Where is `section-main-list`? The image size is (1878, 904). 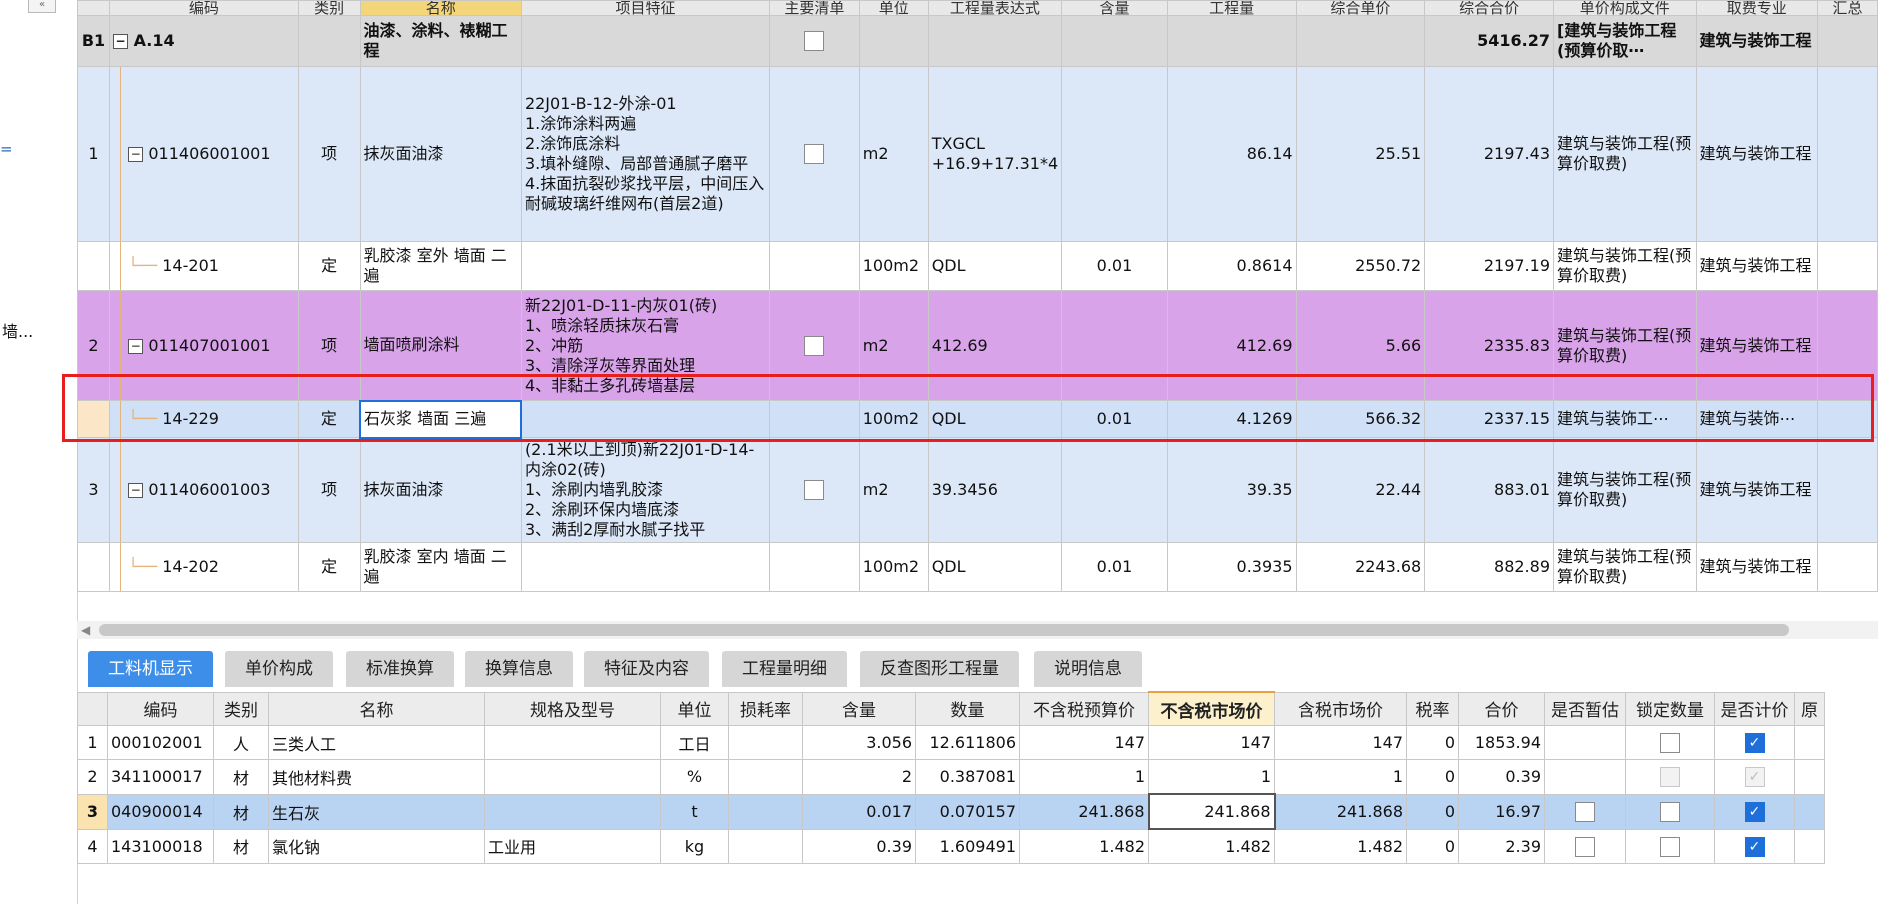
section-main-list is located at coordinates (814, 41).